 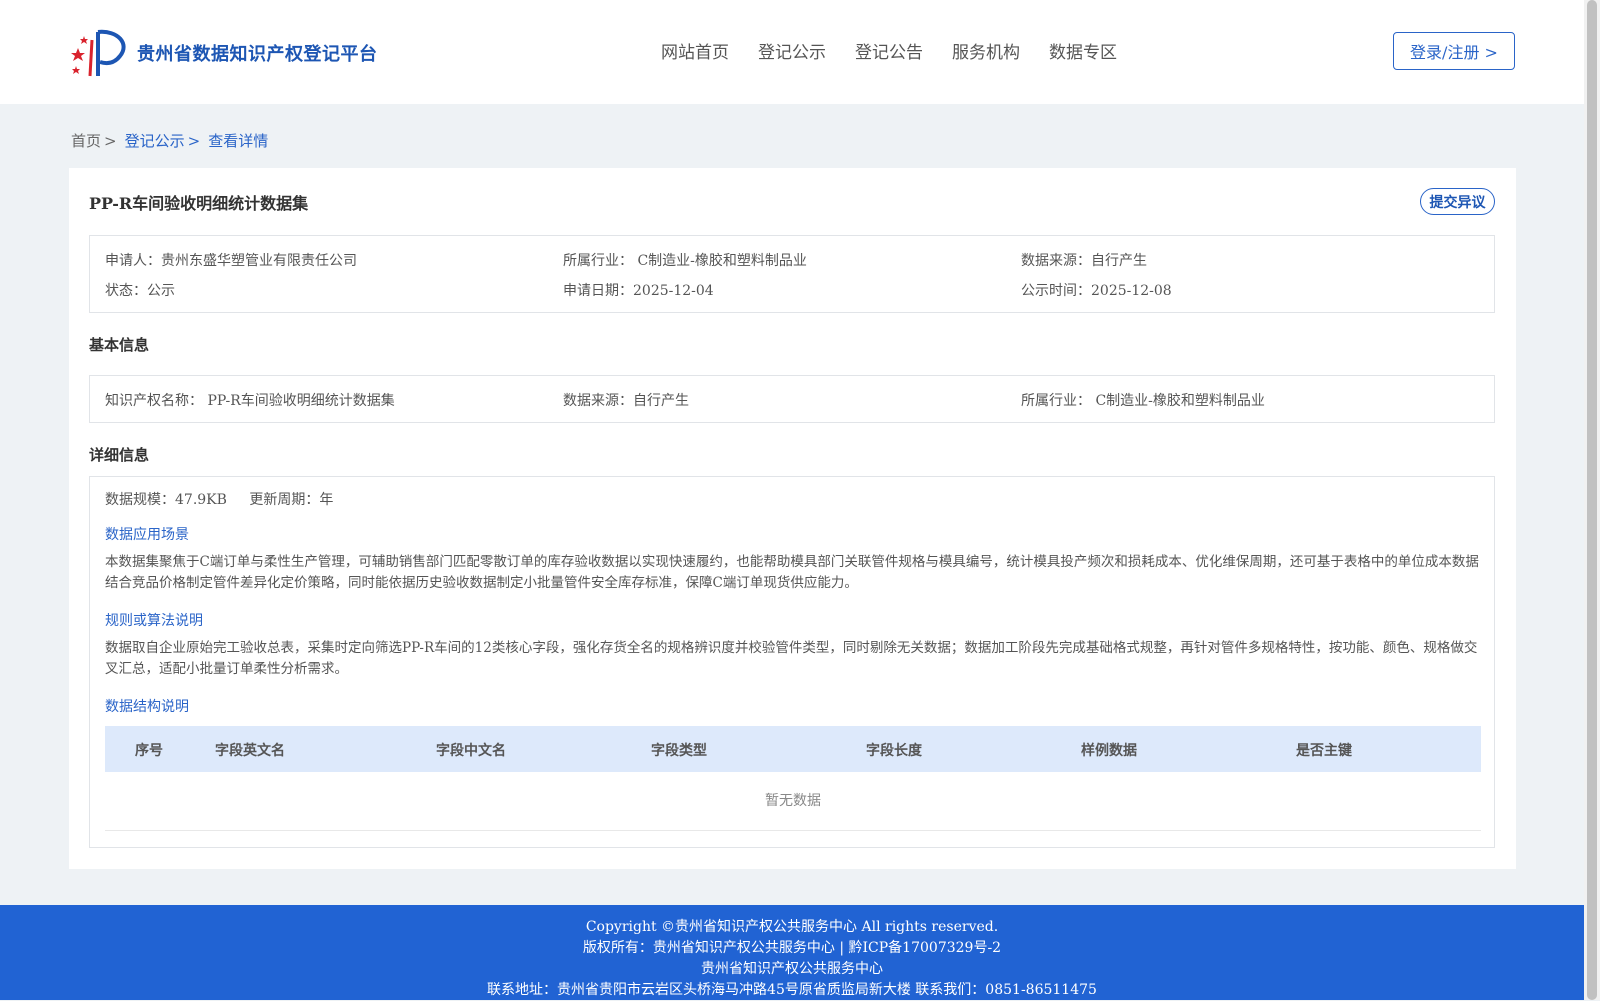 What do you see at coordinates (133, 261) in the screenshot?
I see `applicant-label: 申请人：` at bounding box center [133, 261].